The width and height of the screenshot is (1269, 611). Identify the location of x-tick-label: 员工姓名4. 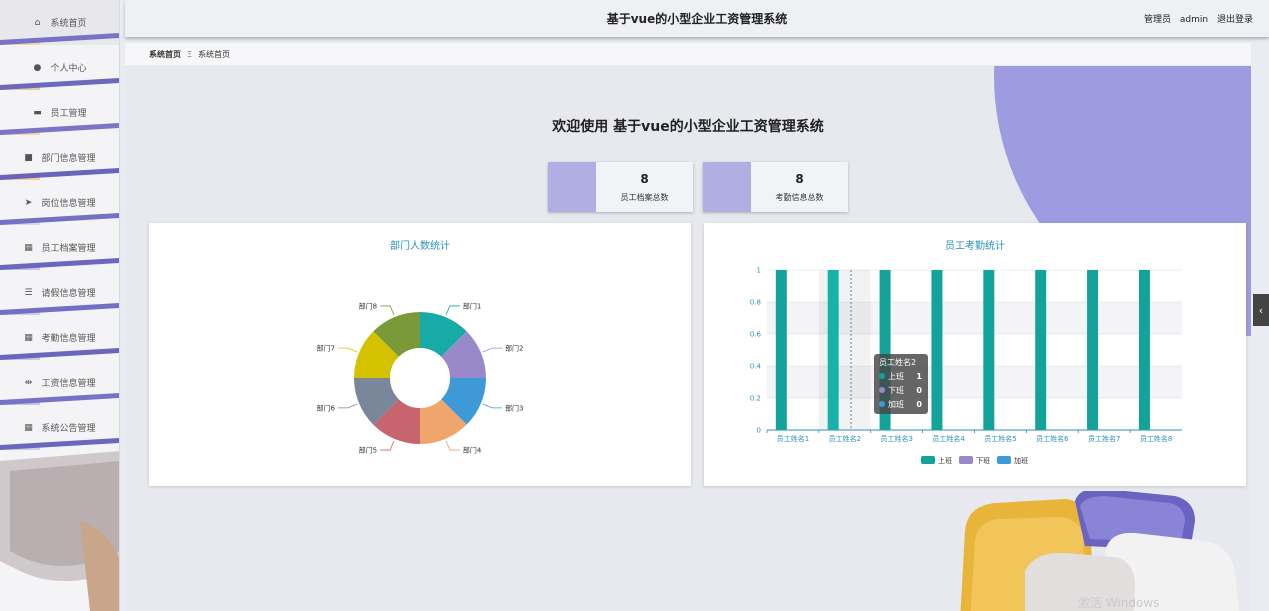
(948, 438).